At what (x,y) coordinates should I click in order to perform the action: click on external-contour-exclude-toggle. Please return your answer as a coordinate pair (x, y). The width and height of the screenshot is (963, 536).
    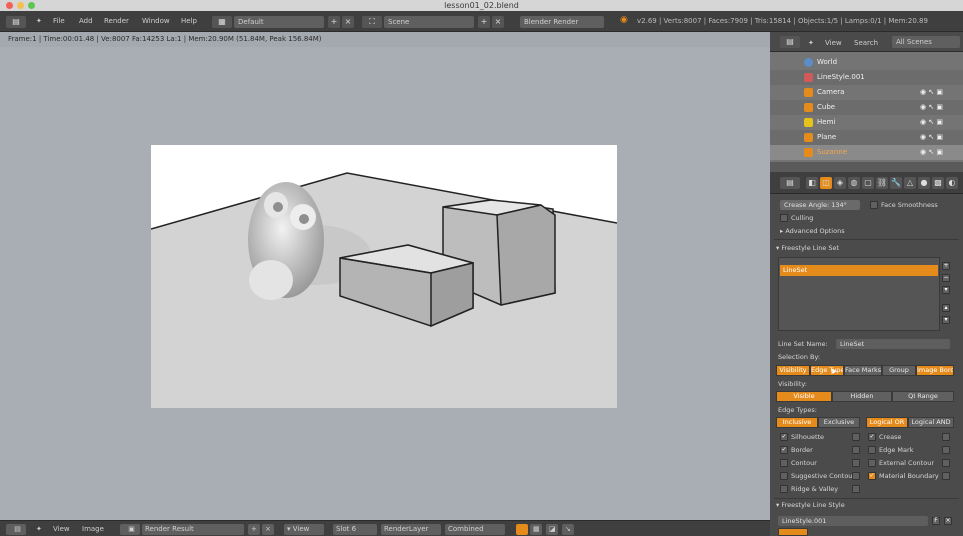
    Looking at the image, I should click on (946, 463).